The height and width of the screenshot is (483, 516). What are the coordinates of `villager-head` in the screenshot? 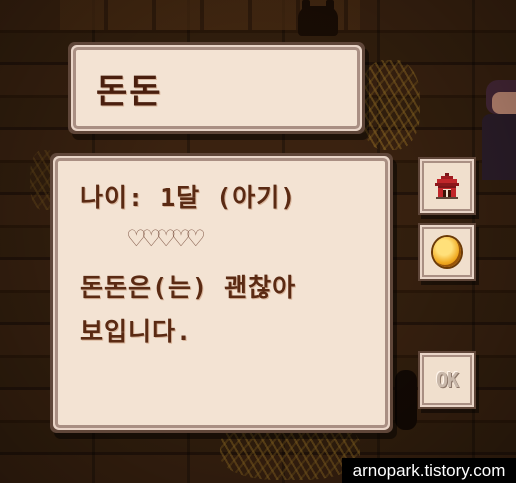 It's located at (501, 97).